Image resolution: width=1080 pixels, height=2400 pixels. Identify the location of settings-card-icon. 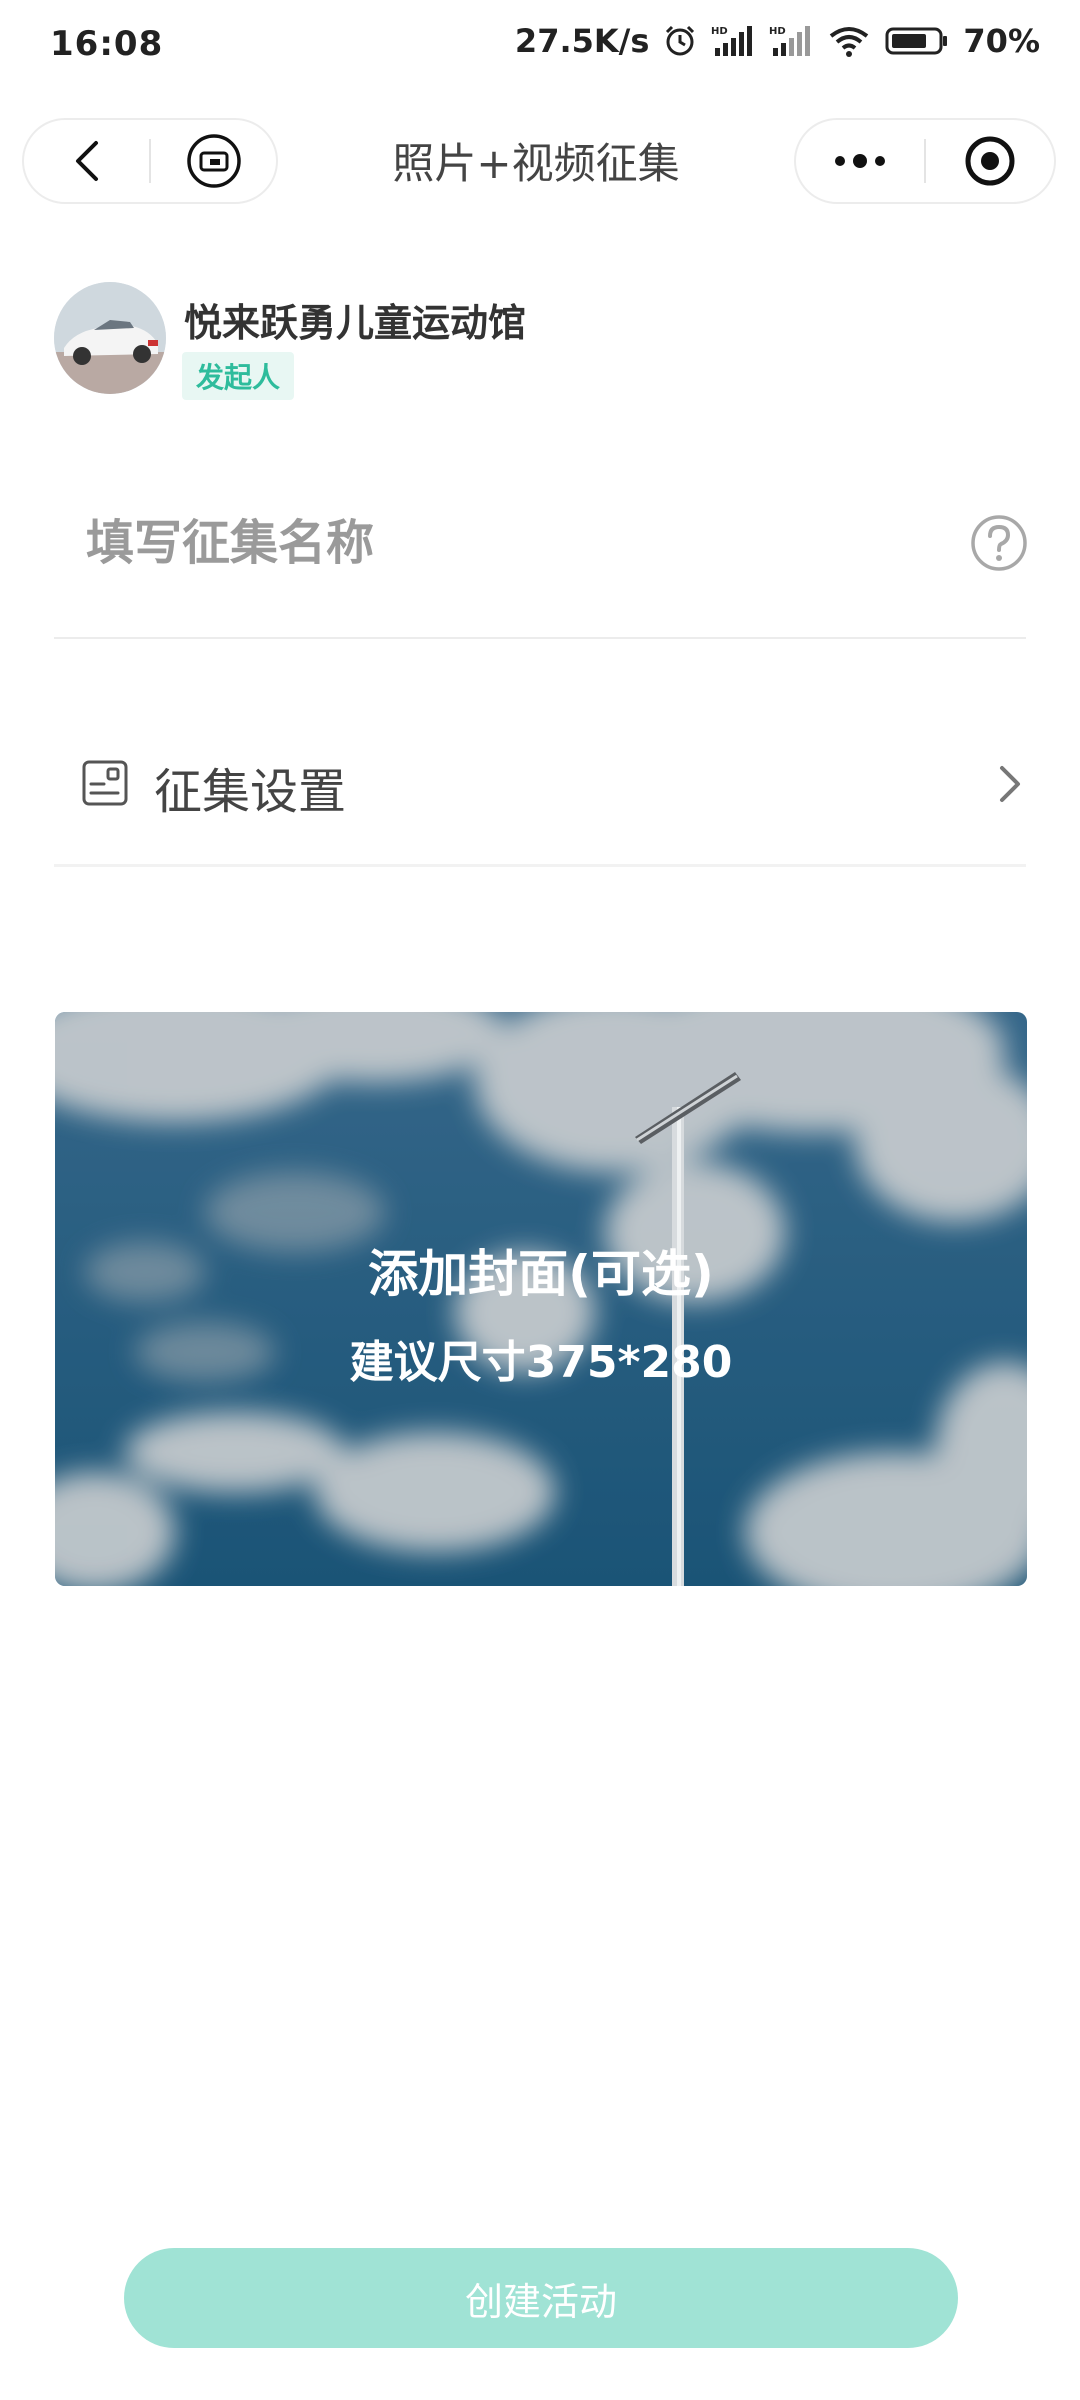
(105, 783).